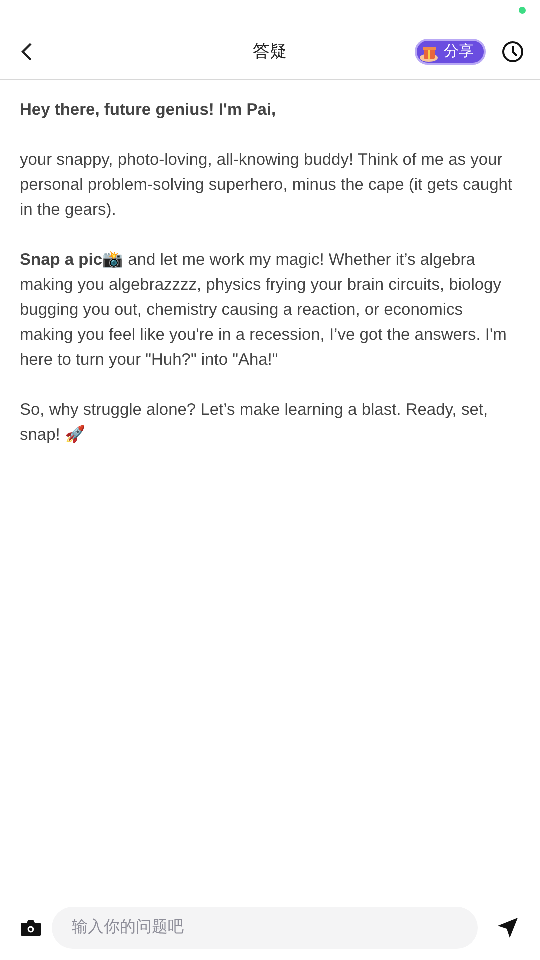 The image size is (540, 960). Describe the element at coordinates (255, 423) in the screenshot. I see `message-paragraph: So, why struggle alone? Let’s make learning a blast. Ready, set, snap! 🚀` at that location.